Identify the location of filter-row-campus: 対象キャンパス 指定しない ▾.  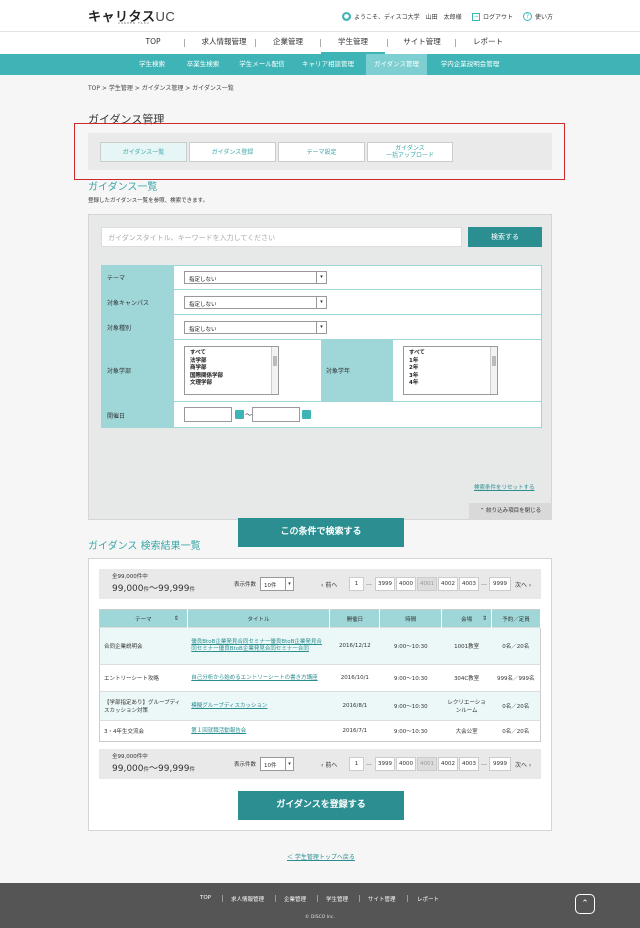
(321, 302).